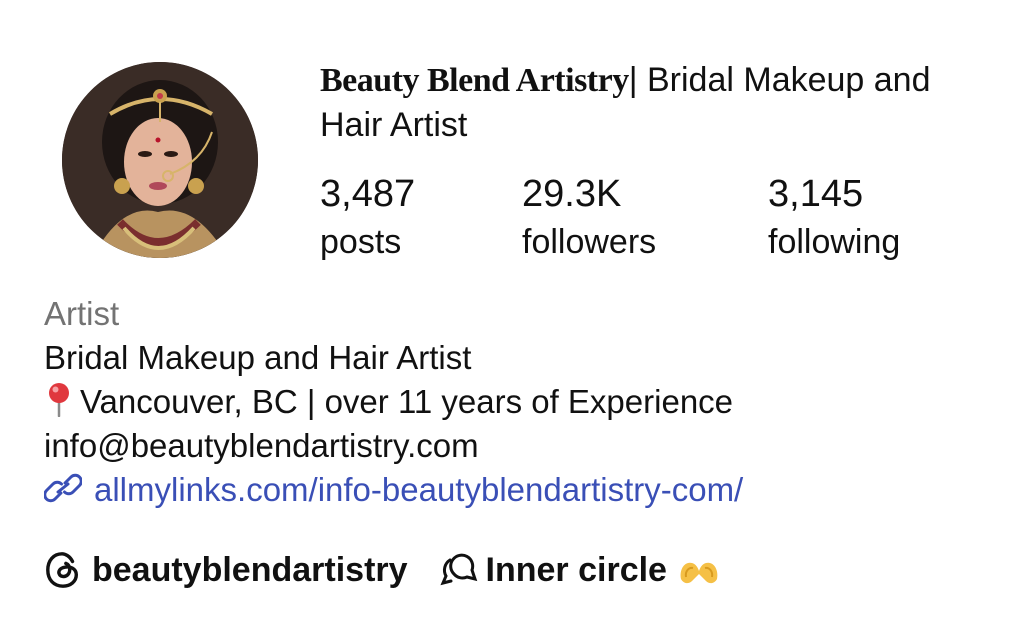  Describe the element at coordinates (589, 242) in the screenshot. I see `followers-label: followers` at that location.